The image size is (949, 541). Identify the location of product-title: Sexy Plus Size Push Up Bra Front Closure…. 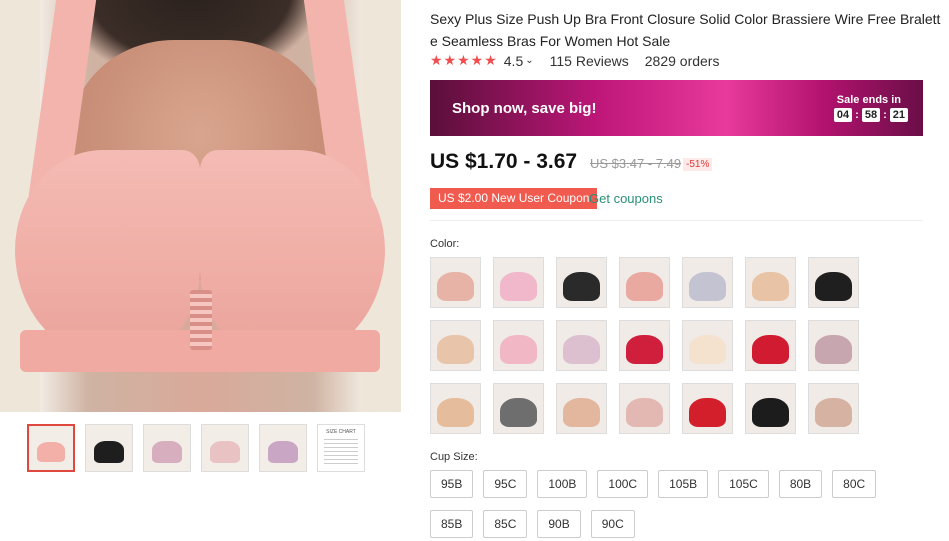
(685, 30).